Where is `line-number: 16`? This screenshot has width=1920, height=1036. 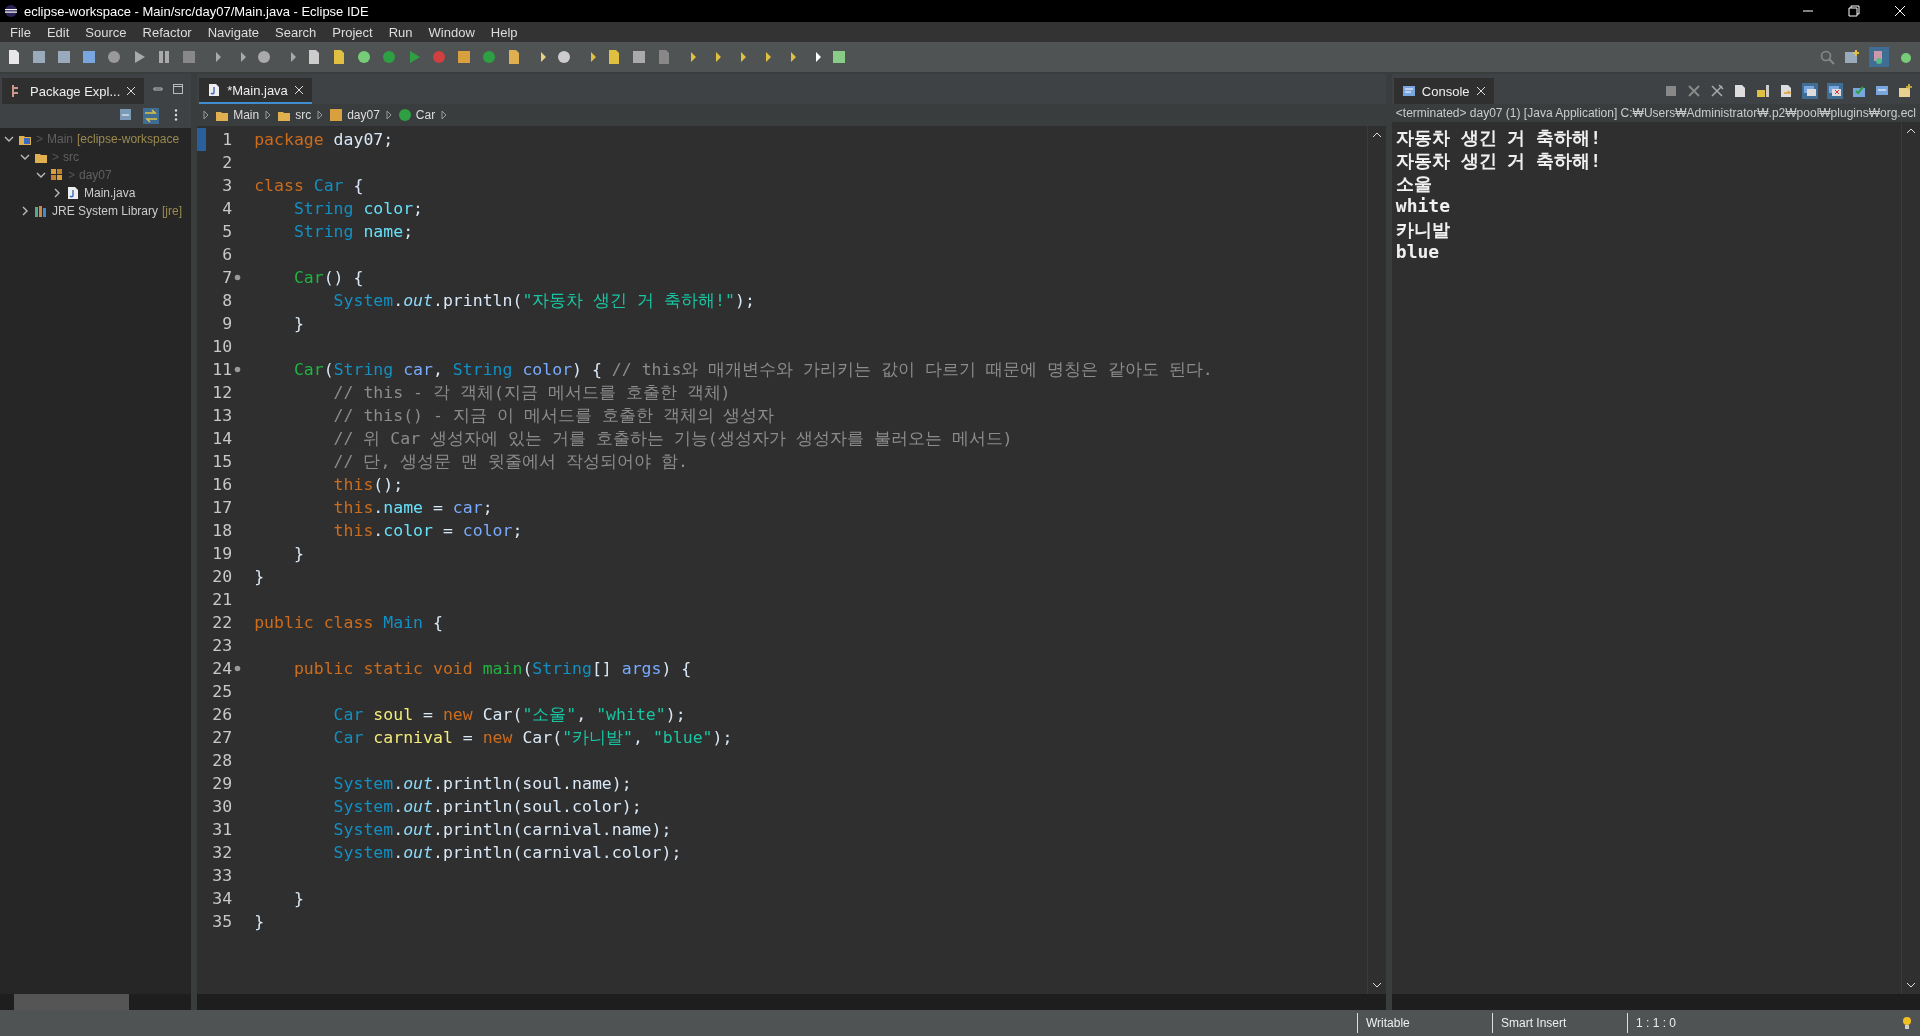
line-number: 16 is located at coordinates (222, 484).